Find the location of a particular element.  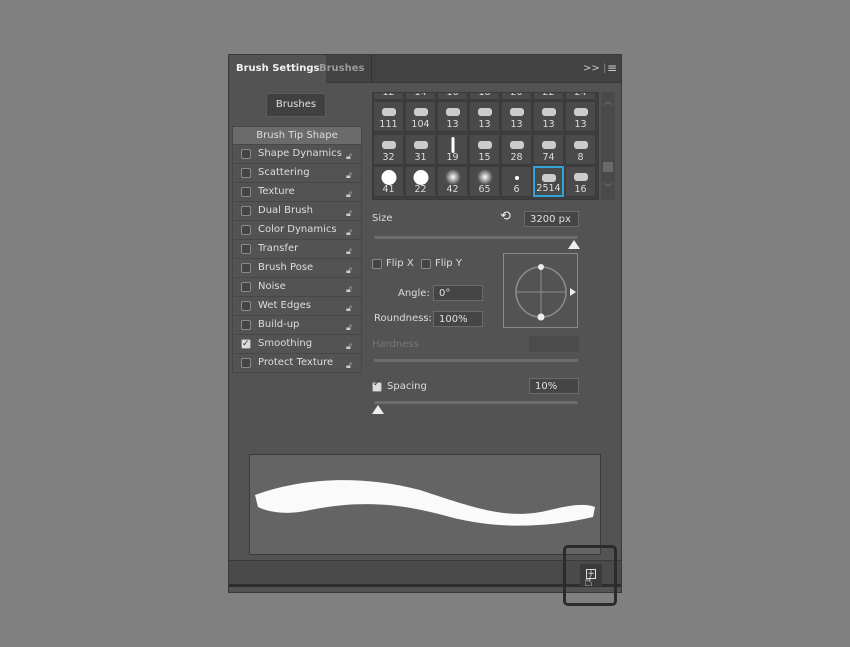

brush-tip-cell: 6 is located at coordinates (516, 181).